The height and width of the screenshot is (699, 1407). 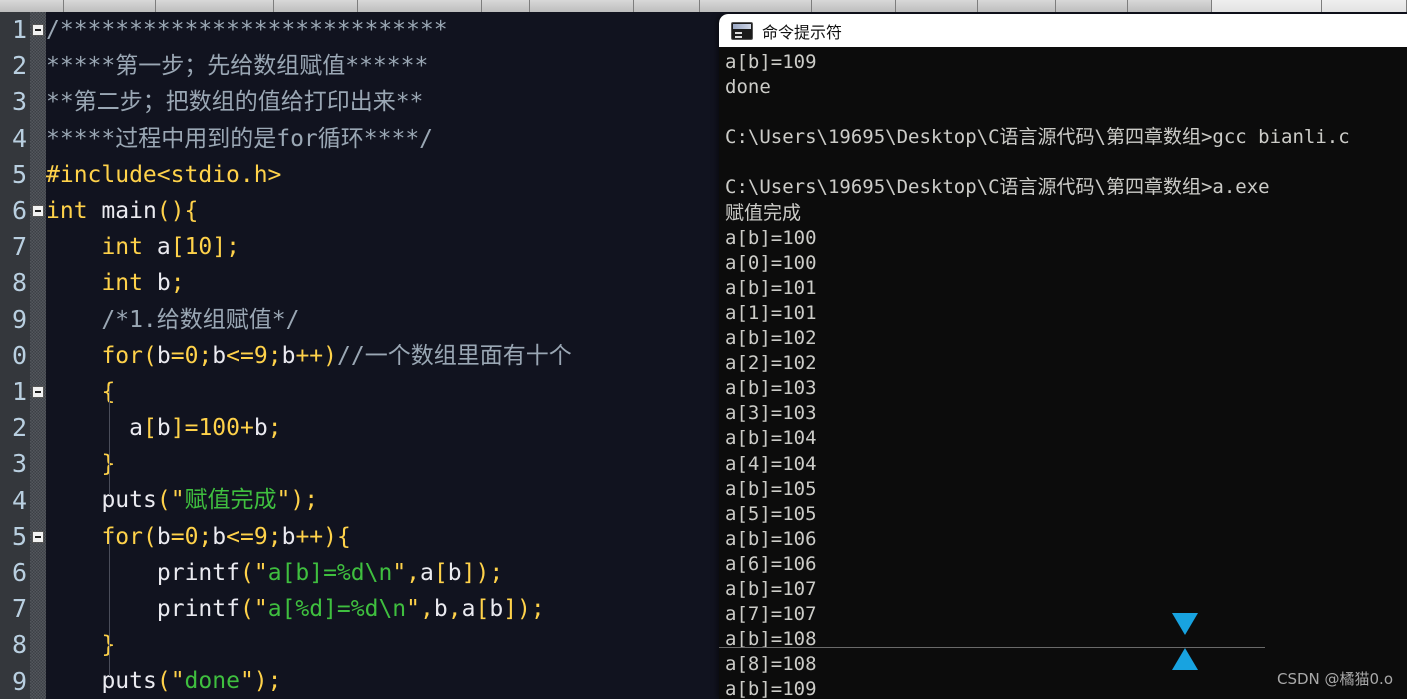 What do you see at coordinates (383, 320) in the screenshot?
I see `code-line-9: /*1.给数组赋值*/` at bounding box center [383, 320].